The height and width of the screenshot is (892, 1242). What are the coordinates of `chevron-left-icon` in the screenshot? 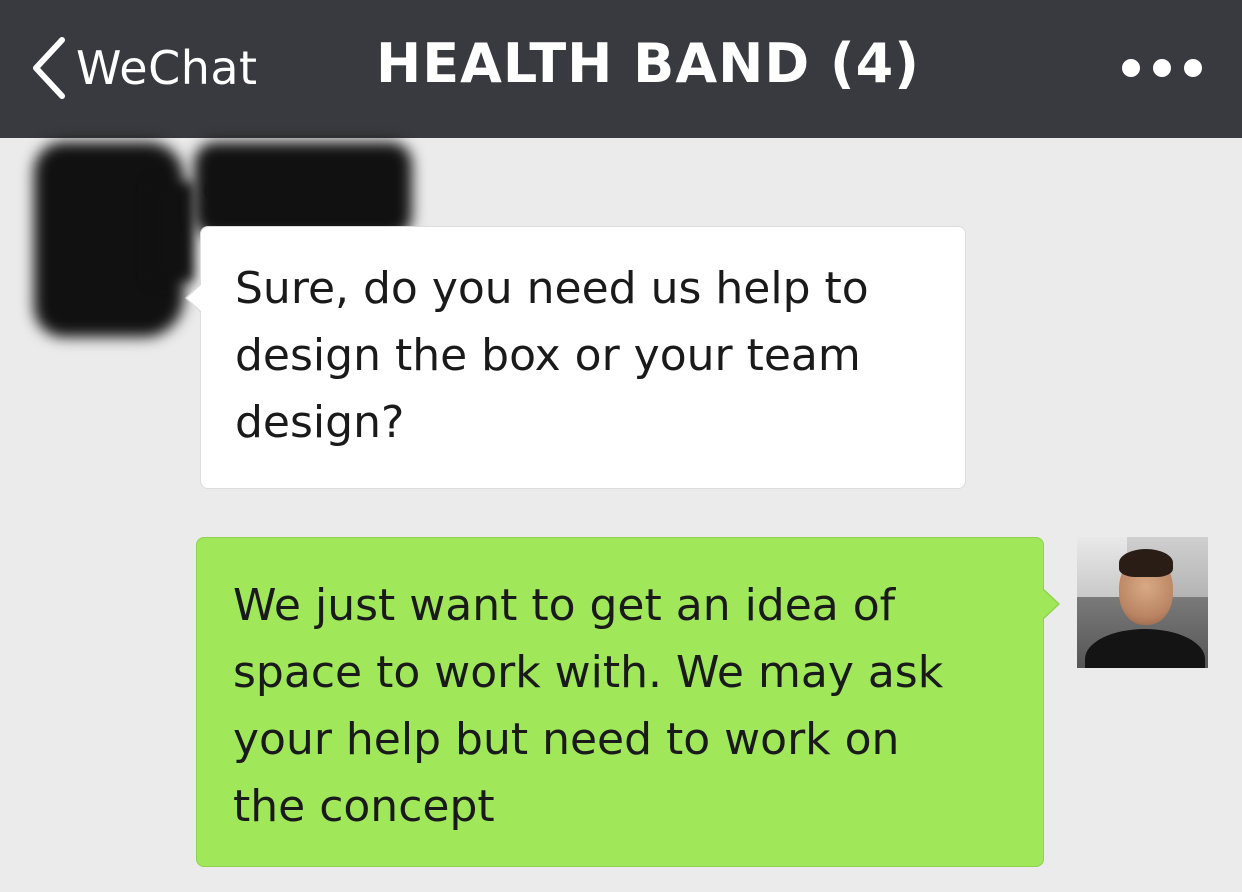 It's located at (48, 68).